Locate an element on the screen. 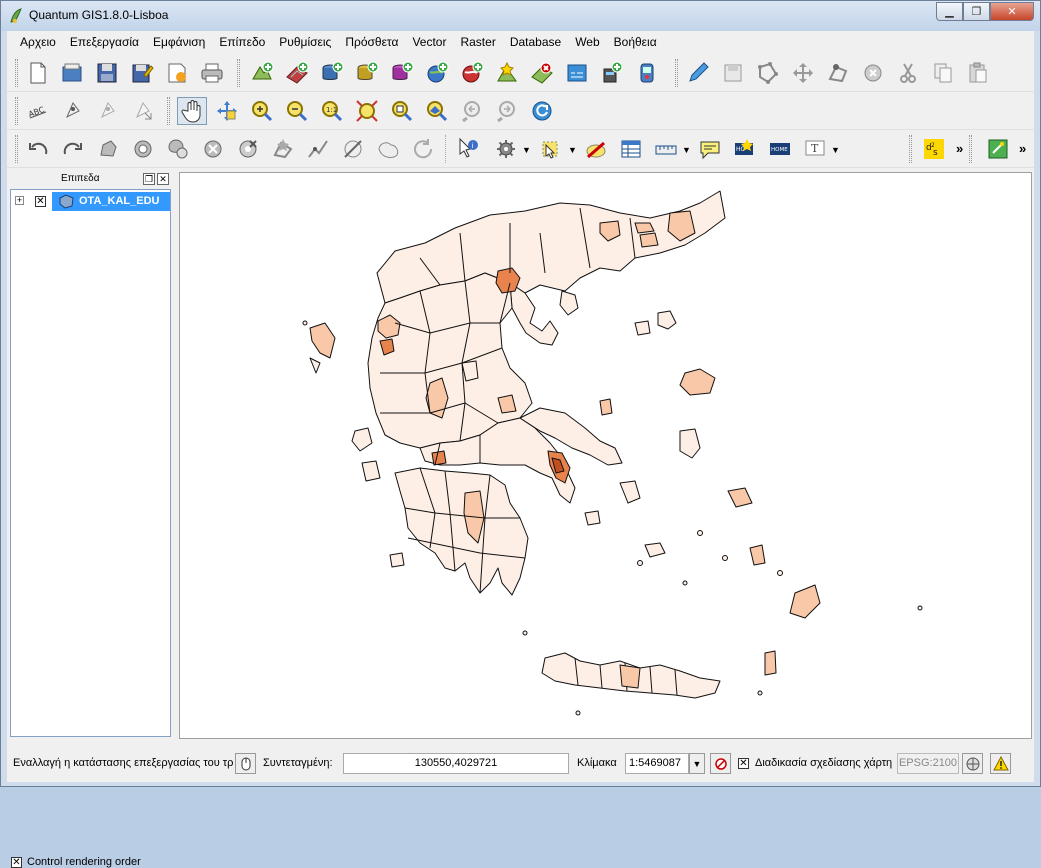 This screenshot has height=868, width=1041. undo-icon is located at coordinates (38, 149).